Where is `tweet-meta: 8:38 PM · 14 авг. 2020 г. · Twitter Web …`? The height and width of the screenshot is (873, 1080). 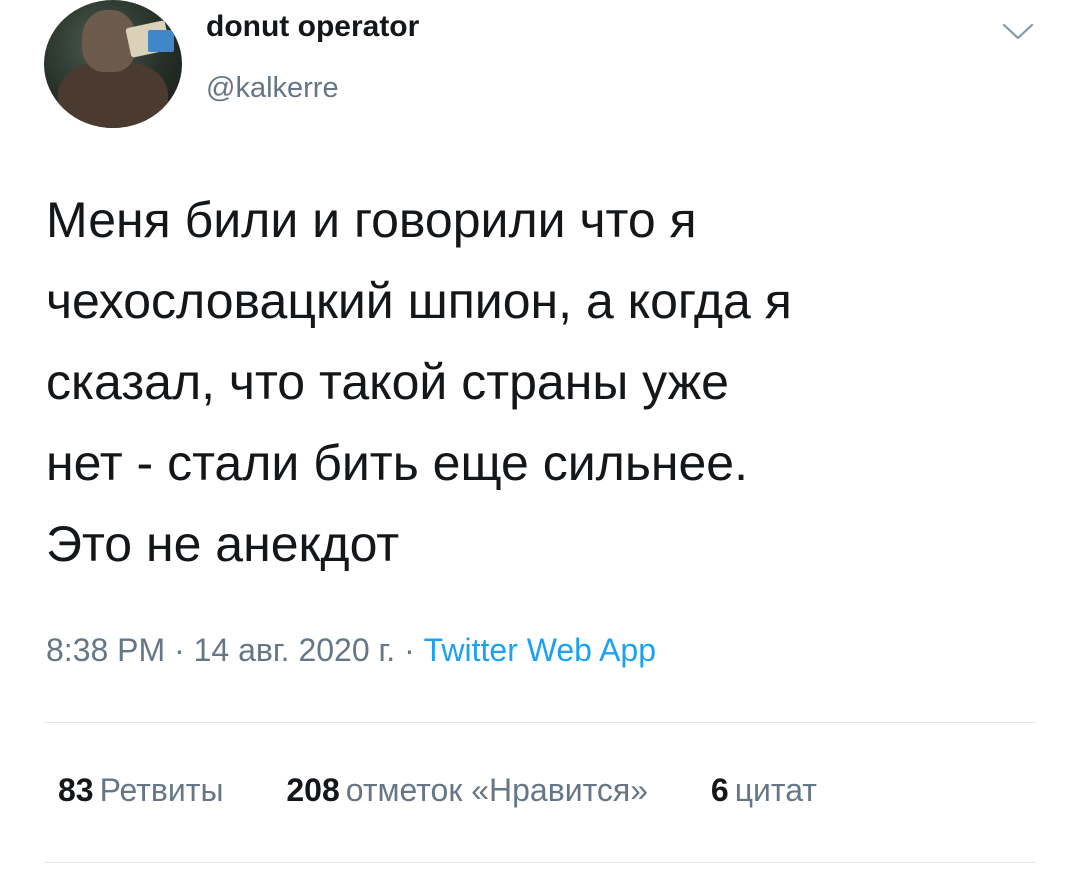 tweet-meta: 8:38 PM · 14 авг. 2020 г. · Twitter Web … is located at coordinates (351, 650).